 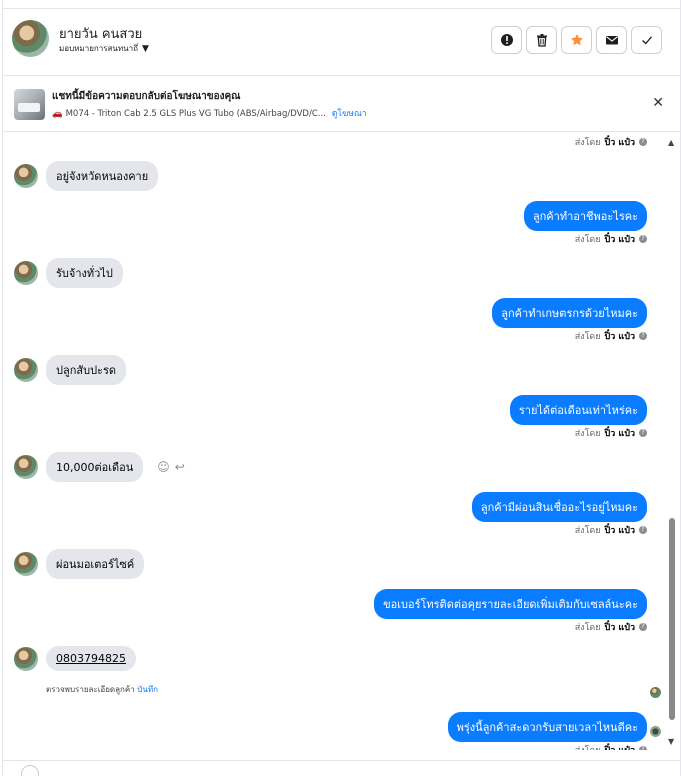 I want to click on conversation-header: ยายวัน คนสวย มอบหมายการสนทนาถึ่ ▼, so click(x=342, y=37).